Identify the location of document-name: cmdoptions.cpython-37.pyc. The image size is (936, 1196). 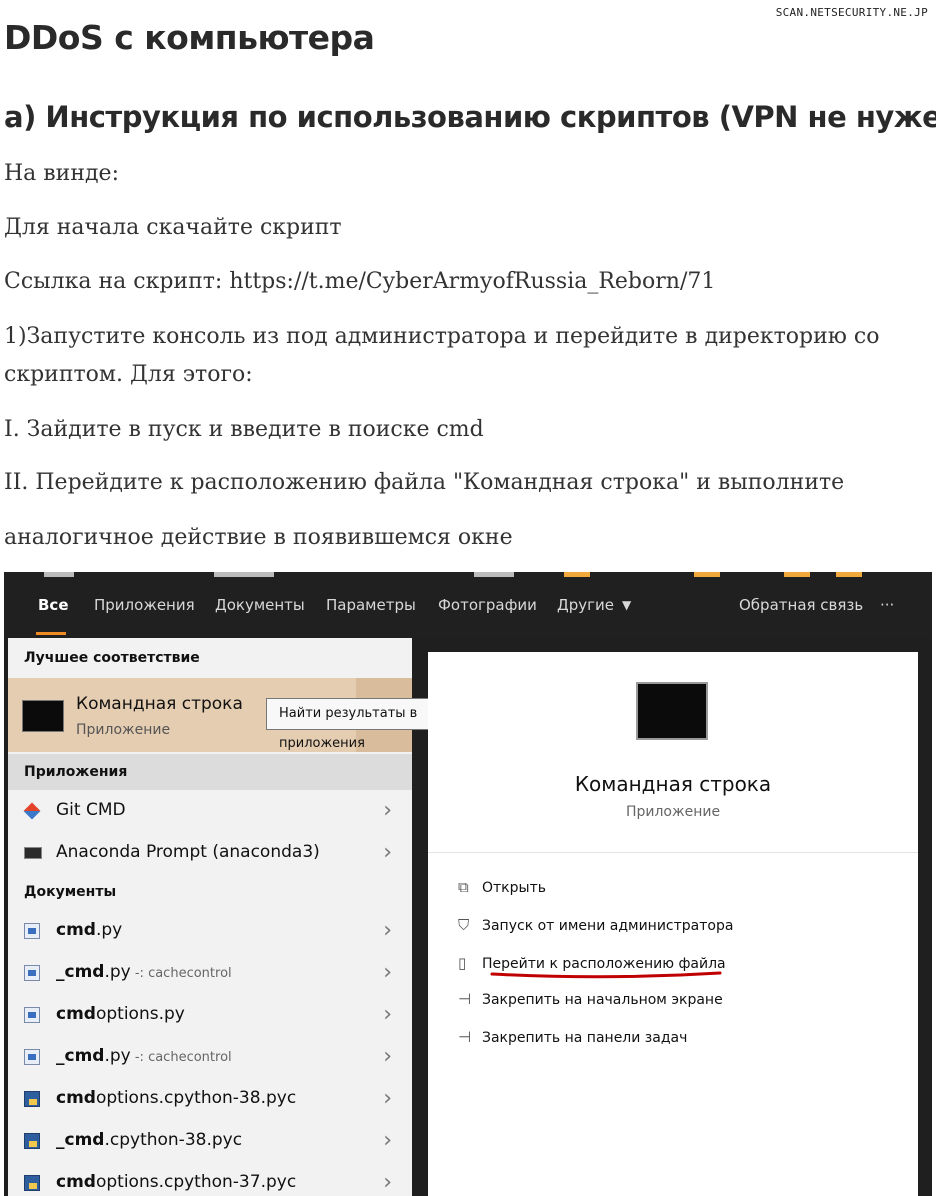
(176, 1182).